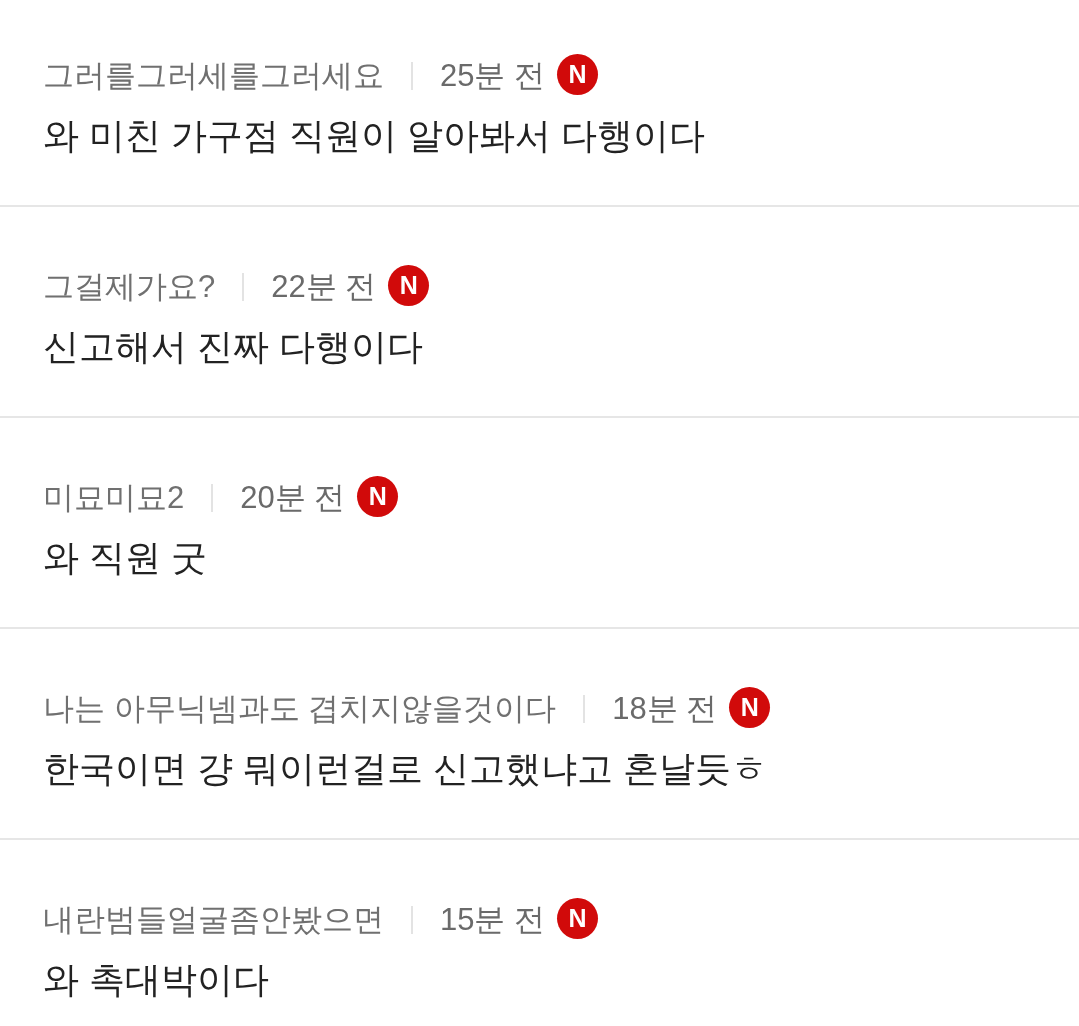 This screenshot has height=1026, width=1079. Describe the element at coordinates (129, 287) in the screenshot. I see `comment-author: 그걸제가요?` at that location.